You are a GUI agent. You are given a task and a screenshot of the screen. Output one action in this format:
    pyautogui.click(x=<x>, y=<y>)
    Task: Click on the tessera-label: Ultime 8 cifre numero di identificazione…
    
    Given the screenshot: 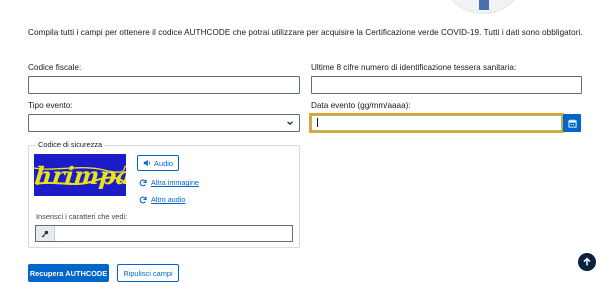 What is the action you would take?
    pyautogui.click(x=414, y=67)
    